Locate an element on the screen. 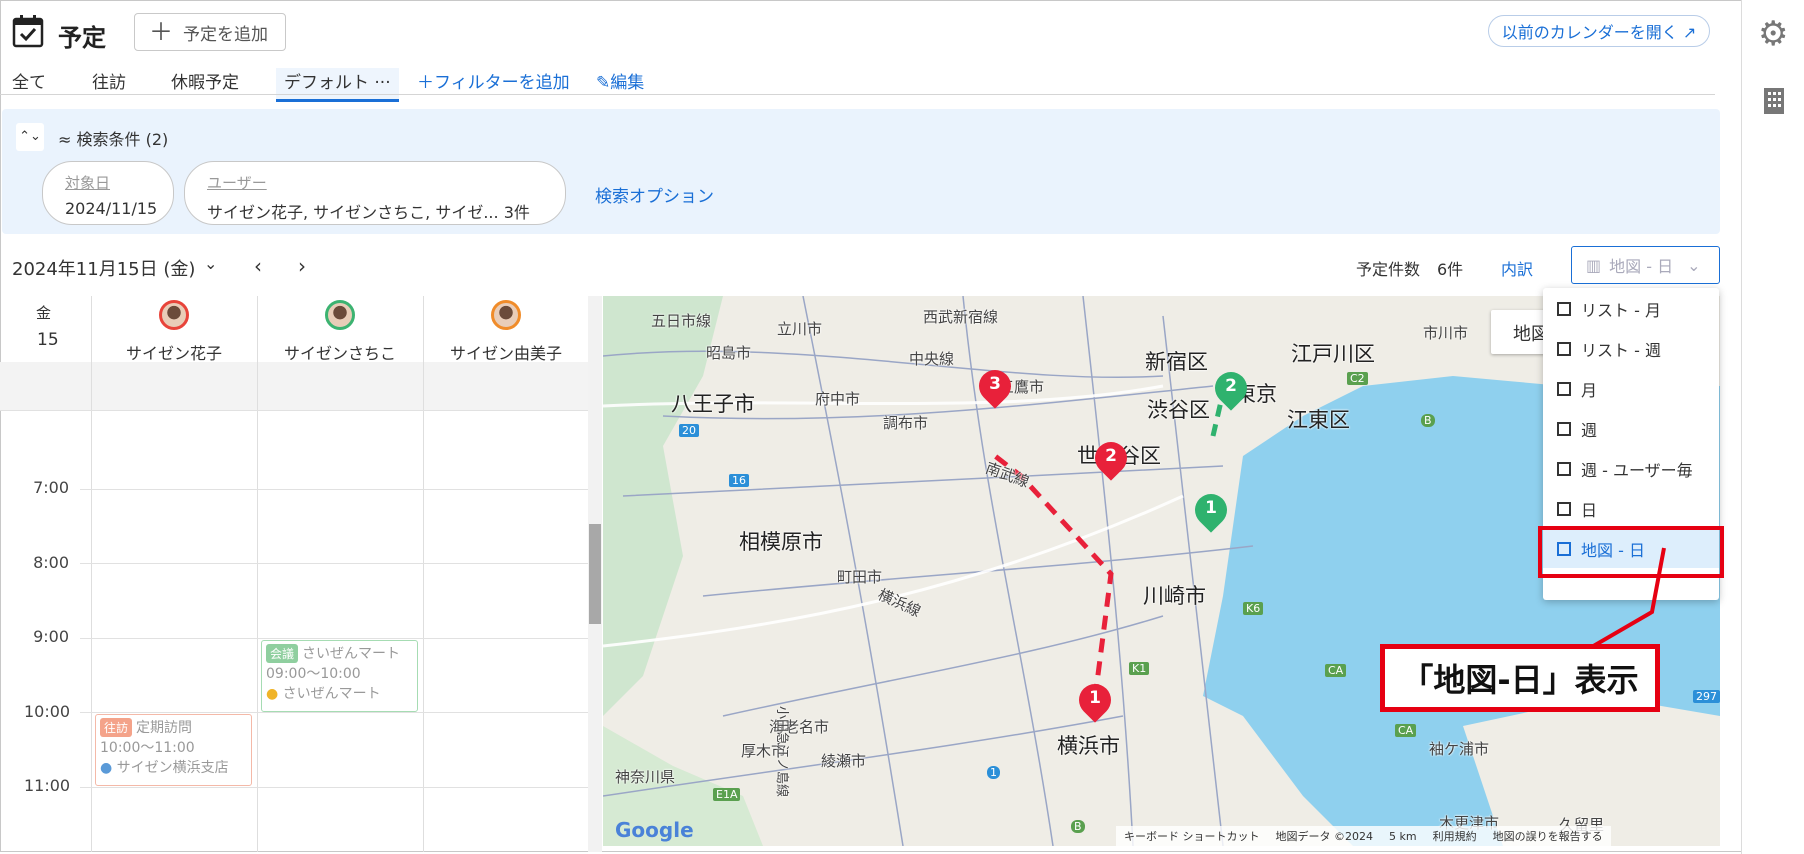  event-title: さいぜんマート is located at coordinates (351, 654).